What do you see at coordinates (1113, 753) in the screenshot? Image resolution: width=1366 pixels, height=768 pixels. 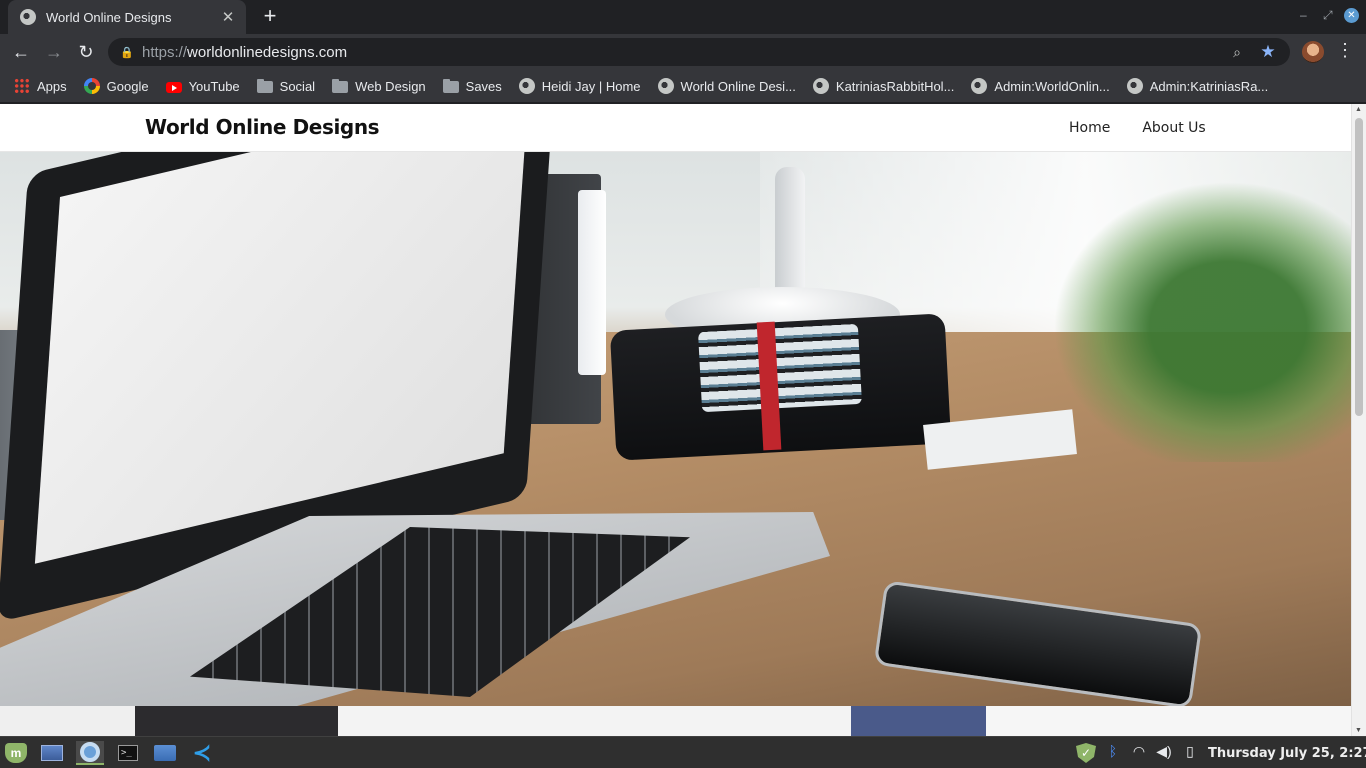 I see `bluetooth-icon: ᛒ` at bounding box center [1113, 753].